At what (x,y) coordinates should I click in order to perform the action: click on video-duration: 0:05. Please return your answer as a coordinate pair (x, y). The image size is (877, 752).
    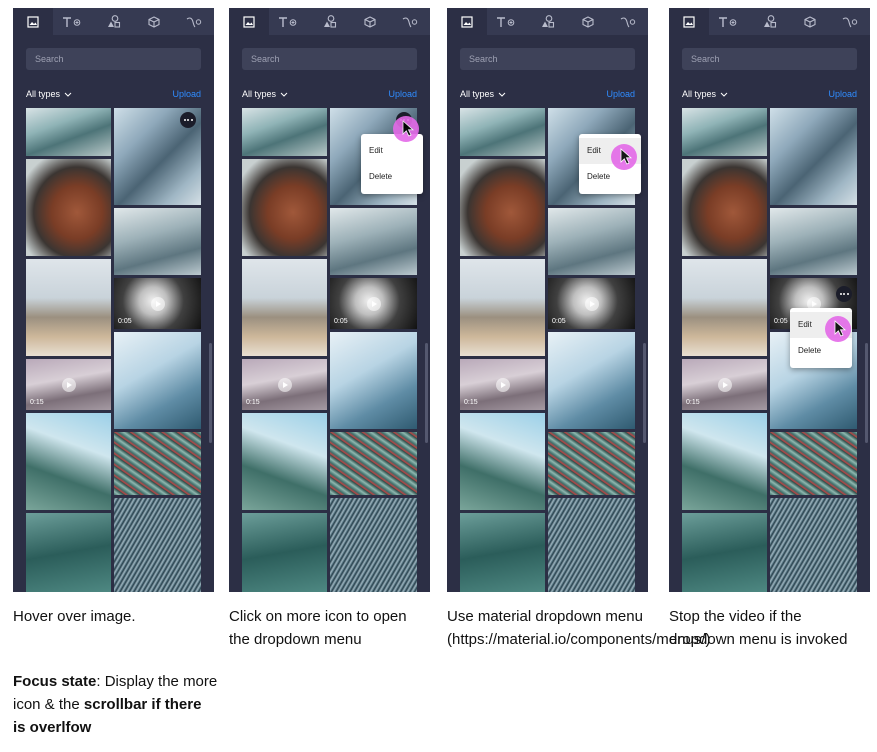
    Looking at the image, I should click on (341, 321).